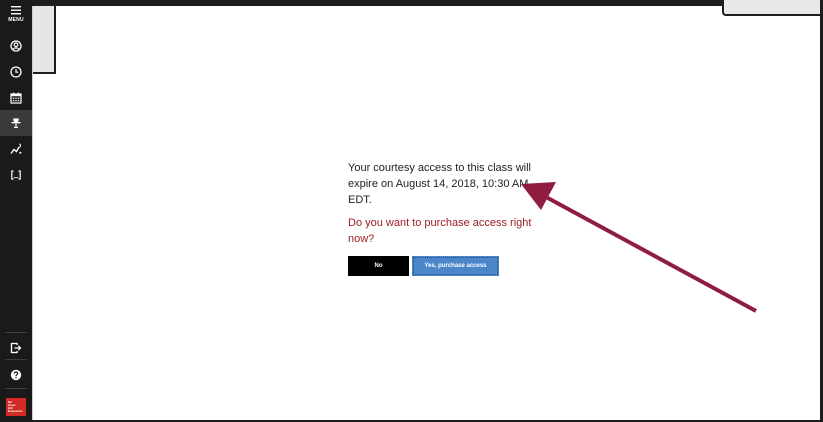 The height and width of the screenshot is (422, 823). I want to click on purchase-access-button: Yes, purchase access, so click(455, 266).